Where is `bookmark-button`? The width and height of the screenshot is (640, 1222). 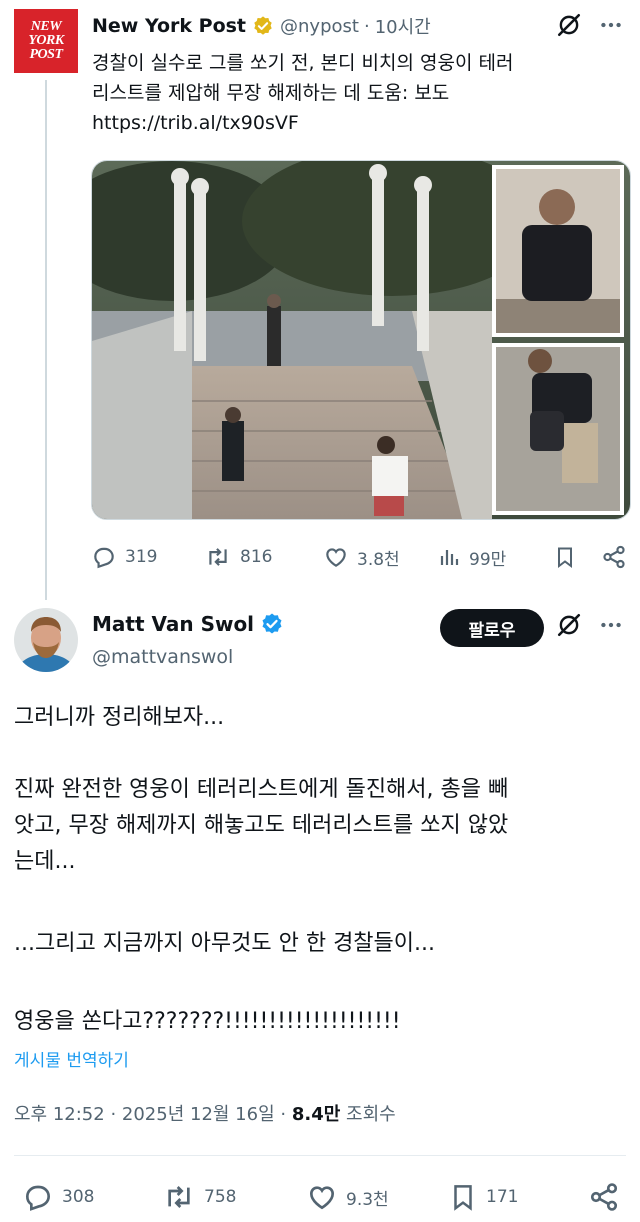 bookmark-button is located at coordinates (565, 557).